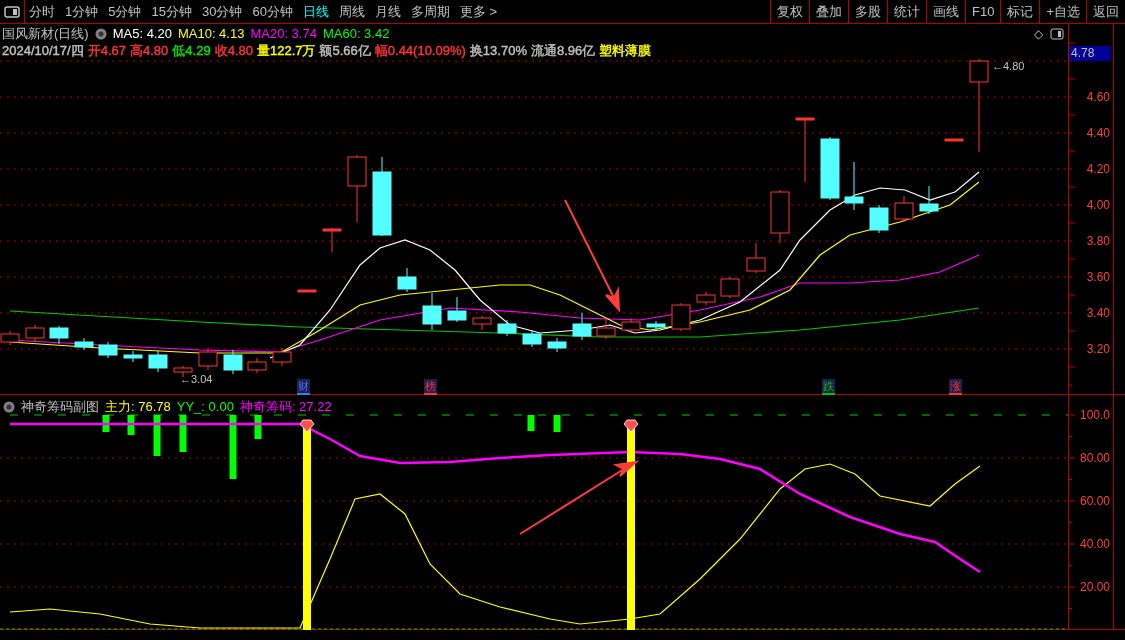 Image resolution: width=1125 pixels, height=640 pixels. What do you see at coordinates (498, 50) in the screenshot?
I see `quote-value: 换13.70%` at bounding box center [498, 50].